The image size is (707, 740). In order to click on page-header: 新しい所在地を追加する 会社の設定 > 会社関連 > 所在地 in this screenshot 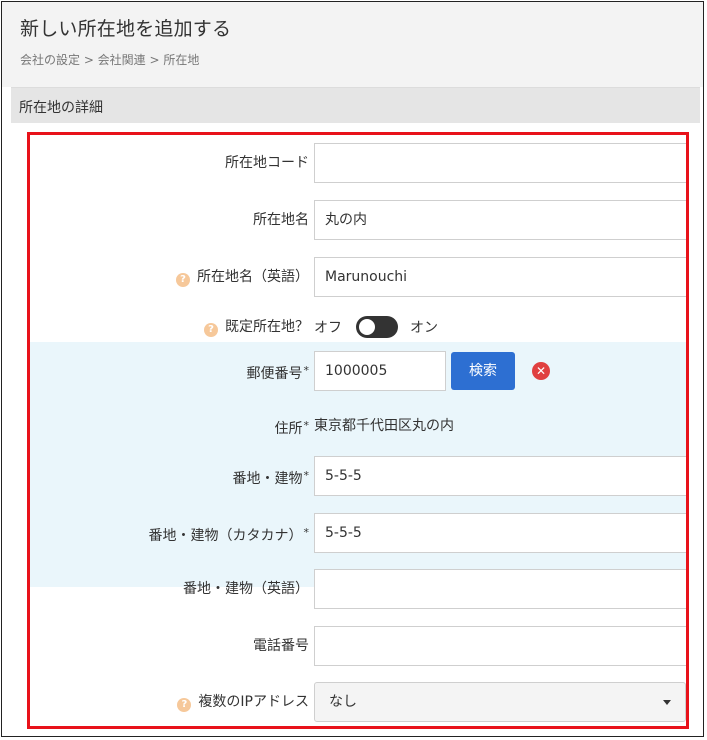, I will do `click(352, 44)`.